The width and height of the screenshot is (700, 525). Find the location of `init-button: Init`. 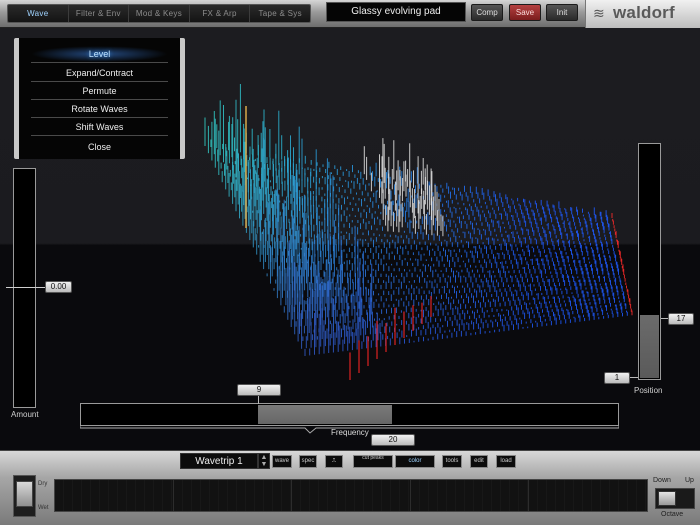

init-button: Init is located at coordinates (562, 12).